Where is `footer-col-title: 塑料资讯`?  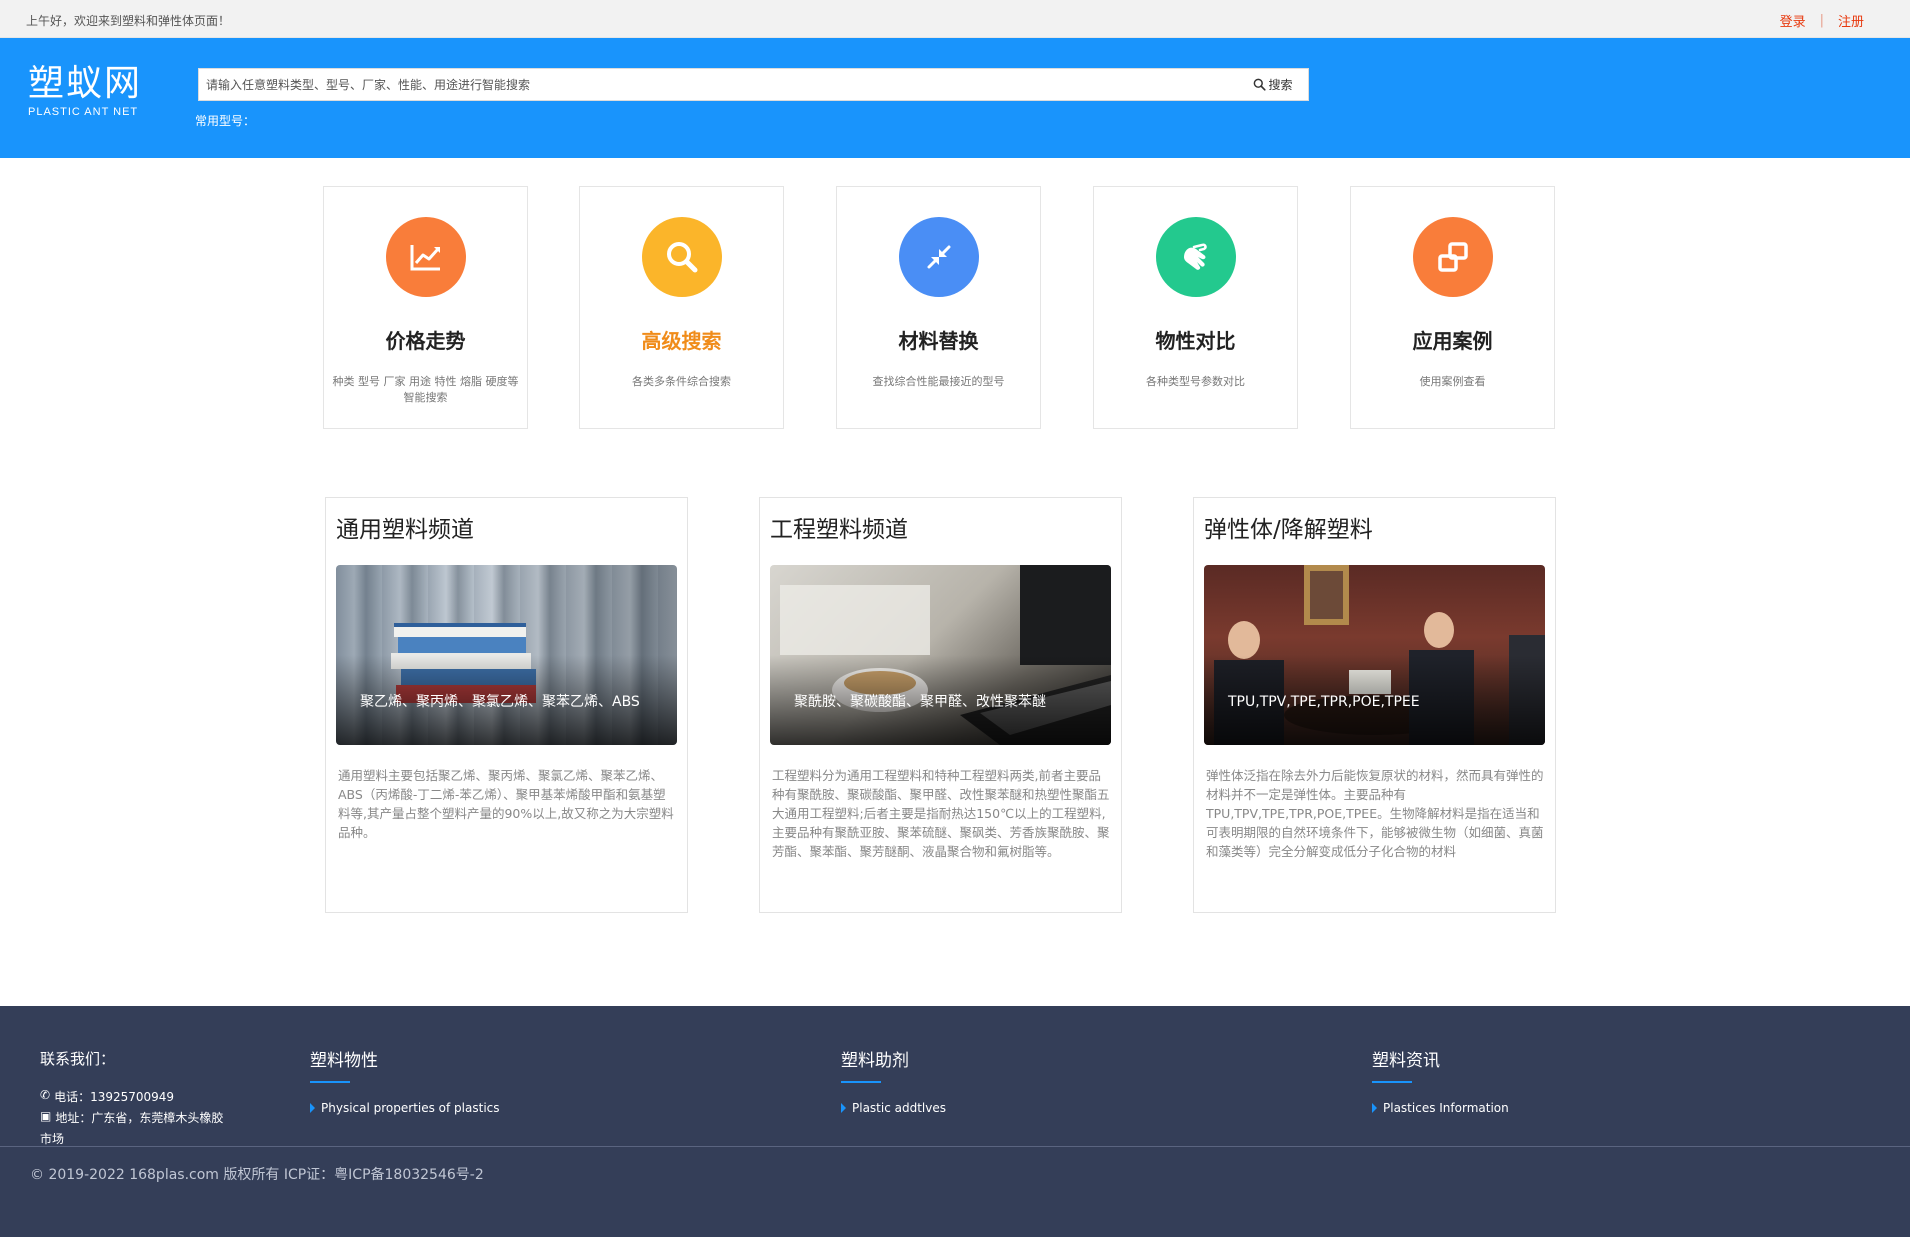 footer-col-title: 塑料资讯 is located at coordinates (1406, 1061).